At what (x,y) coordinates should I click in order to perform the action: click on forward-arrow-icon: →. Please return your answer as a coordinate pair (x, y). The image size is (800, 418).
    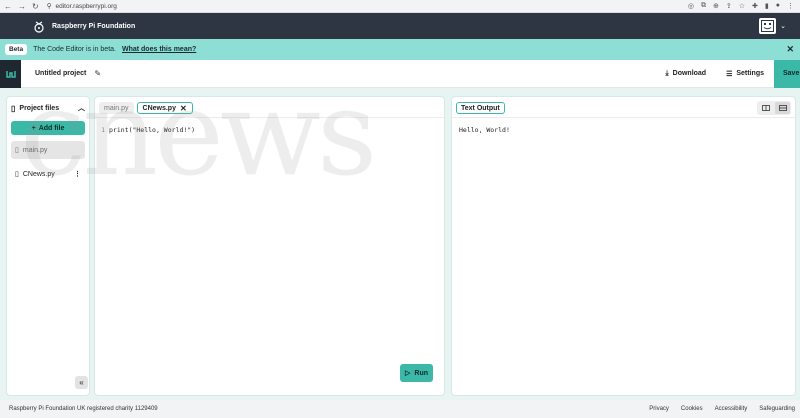
    Looking at the image, I should click on (22, 6).